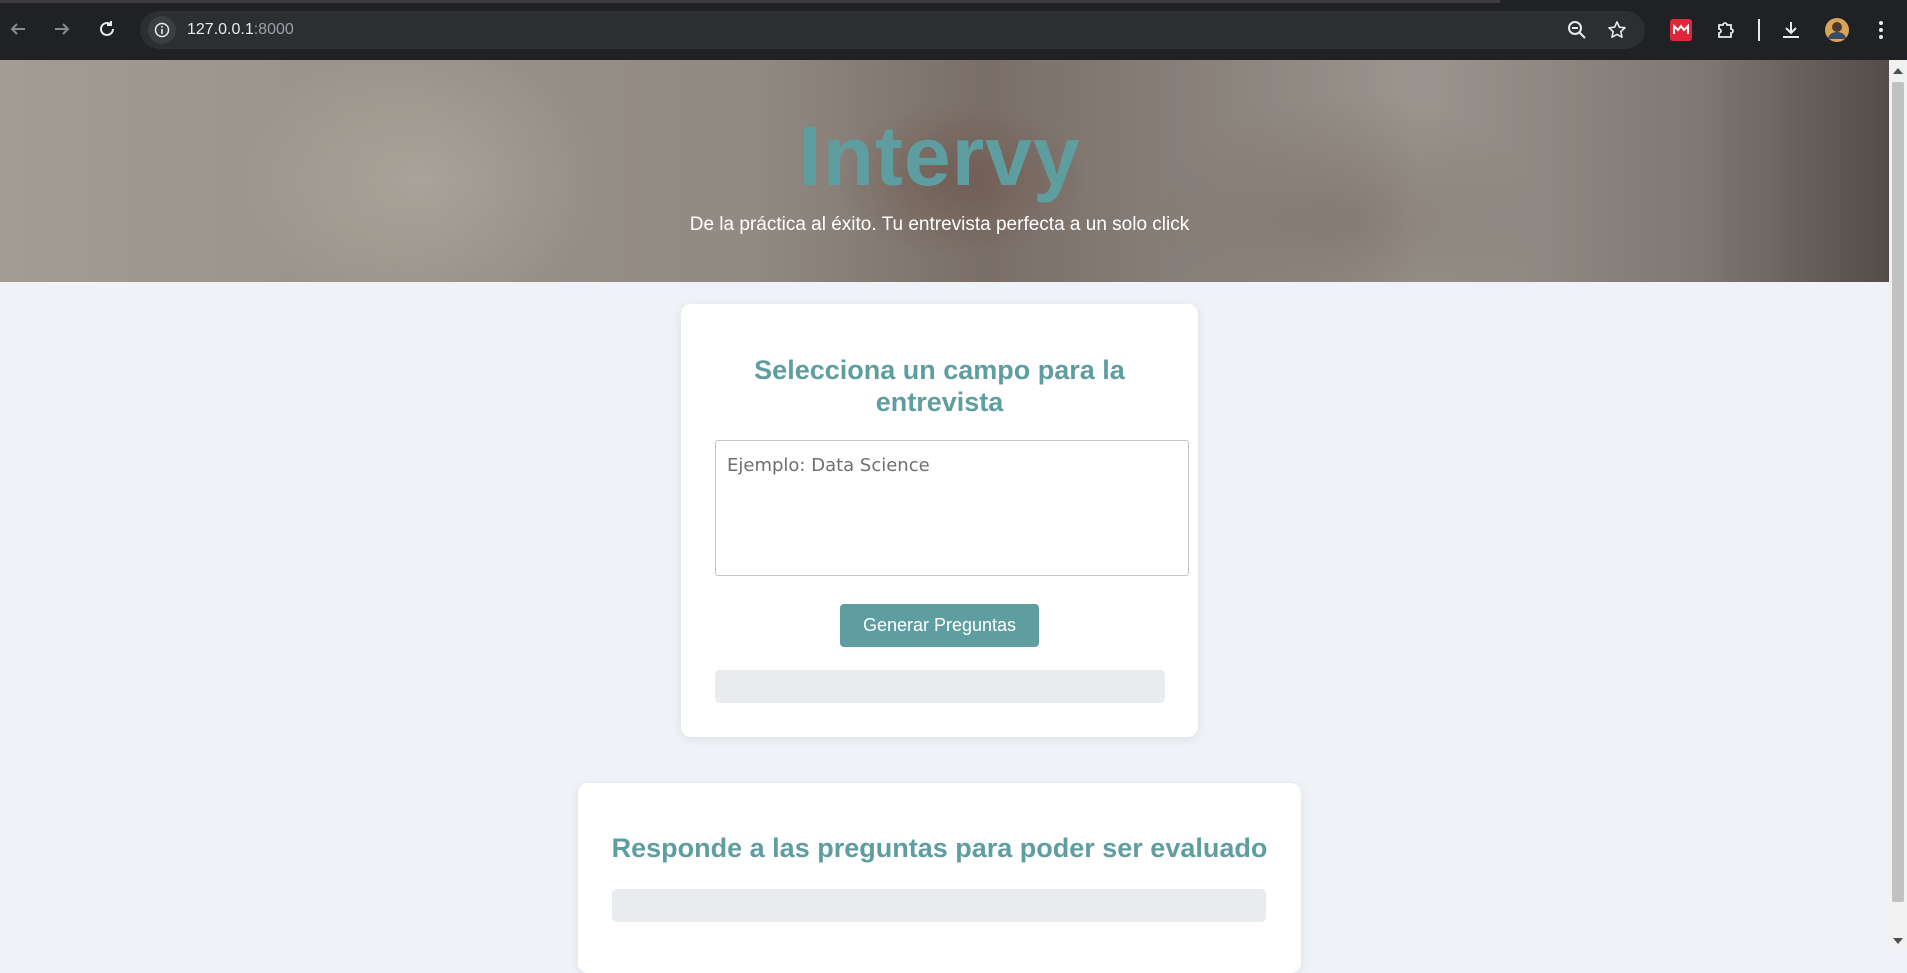  I want to click on scroll-up-arrow-icon, so click(1898, 71).